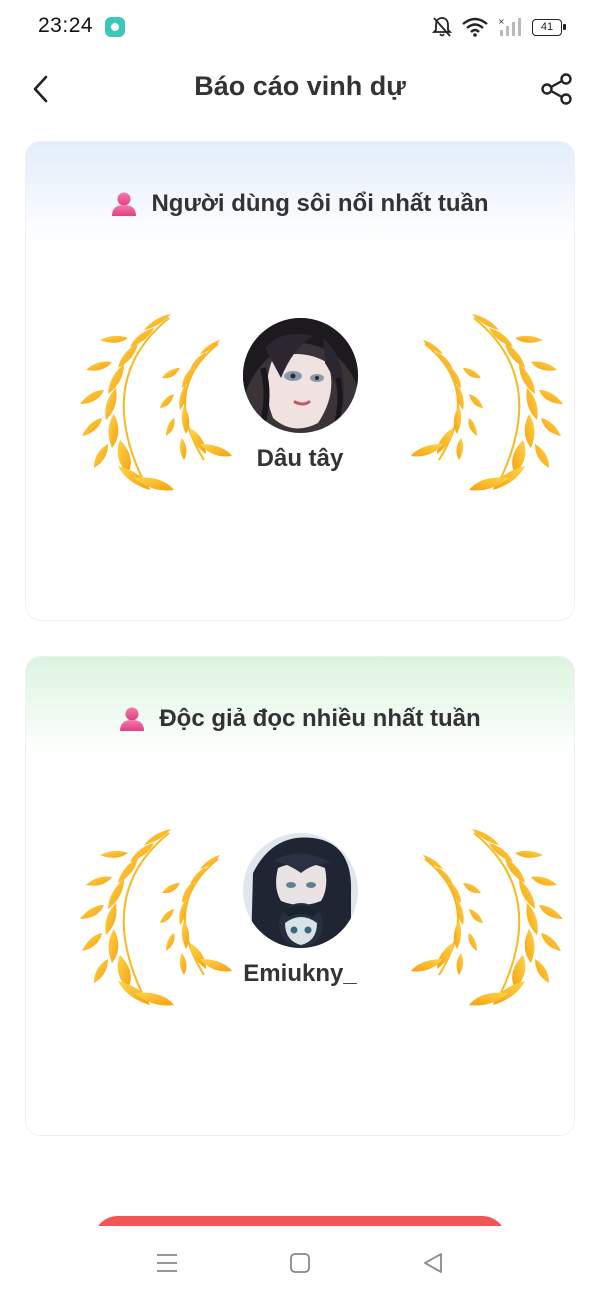  What do you see at coordinates (509, 26) in the screenshot?
I see `signal-icon: ×` at bounding box center [509, 26].